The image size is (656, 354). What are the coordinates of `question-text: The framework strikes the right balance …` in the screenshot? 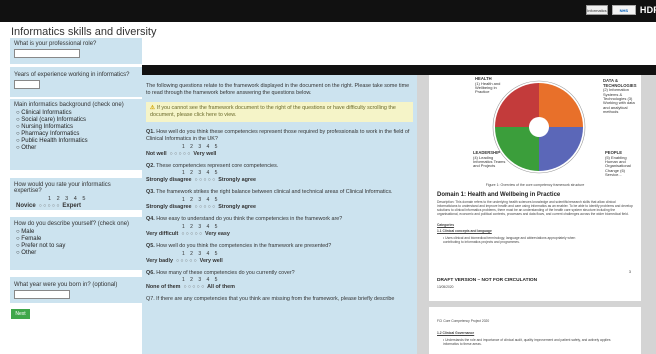 It's located at (274, 192).